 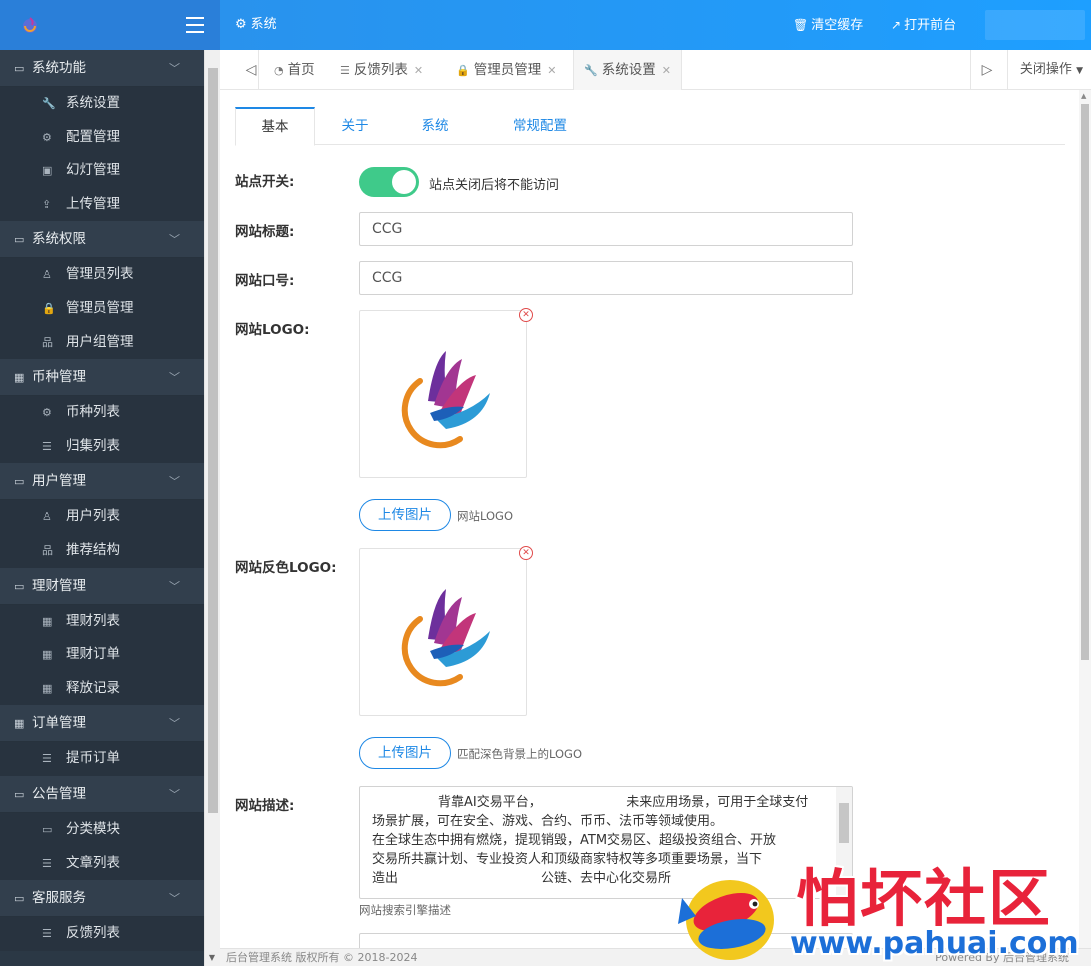 What do you see at coordinates (30, 25) in the screenshot?
I see `app-logo` at bounding box center [30, 25].